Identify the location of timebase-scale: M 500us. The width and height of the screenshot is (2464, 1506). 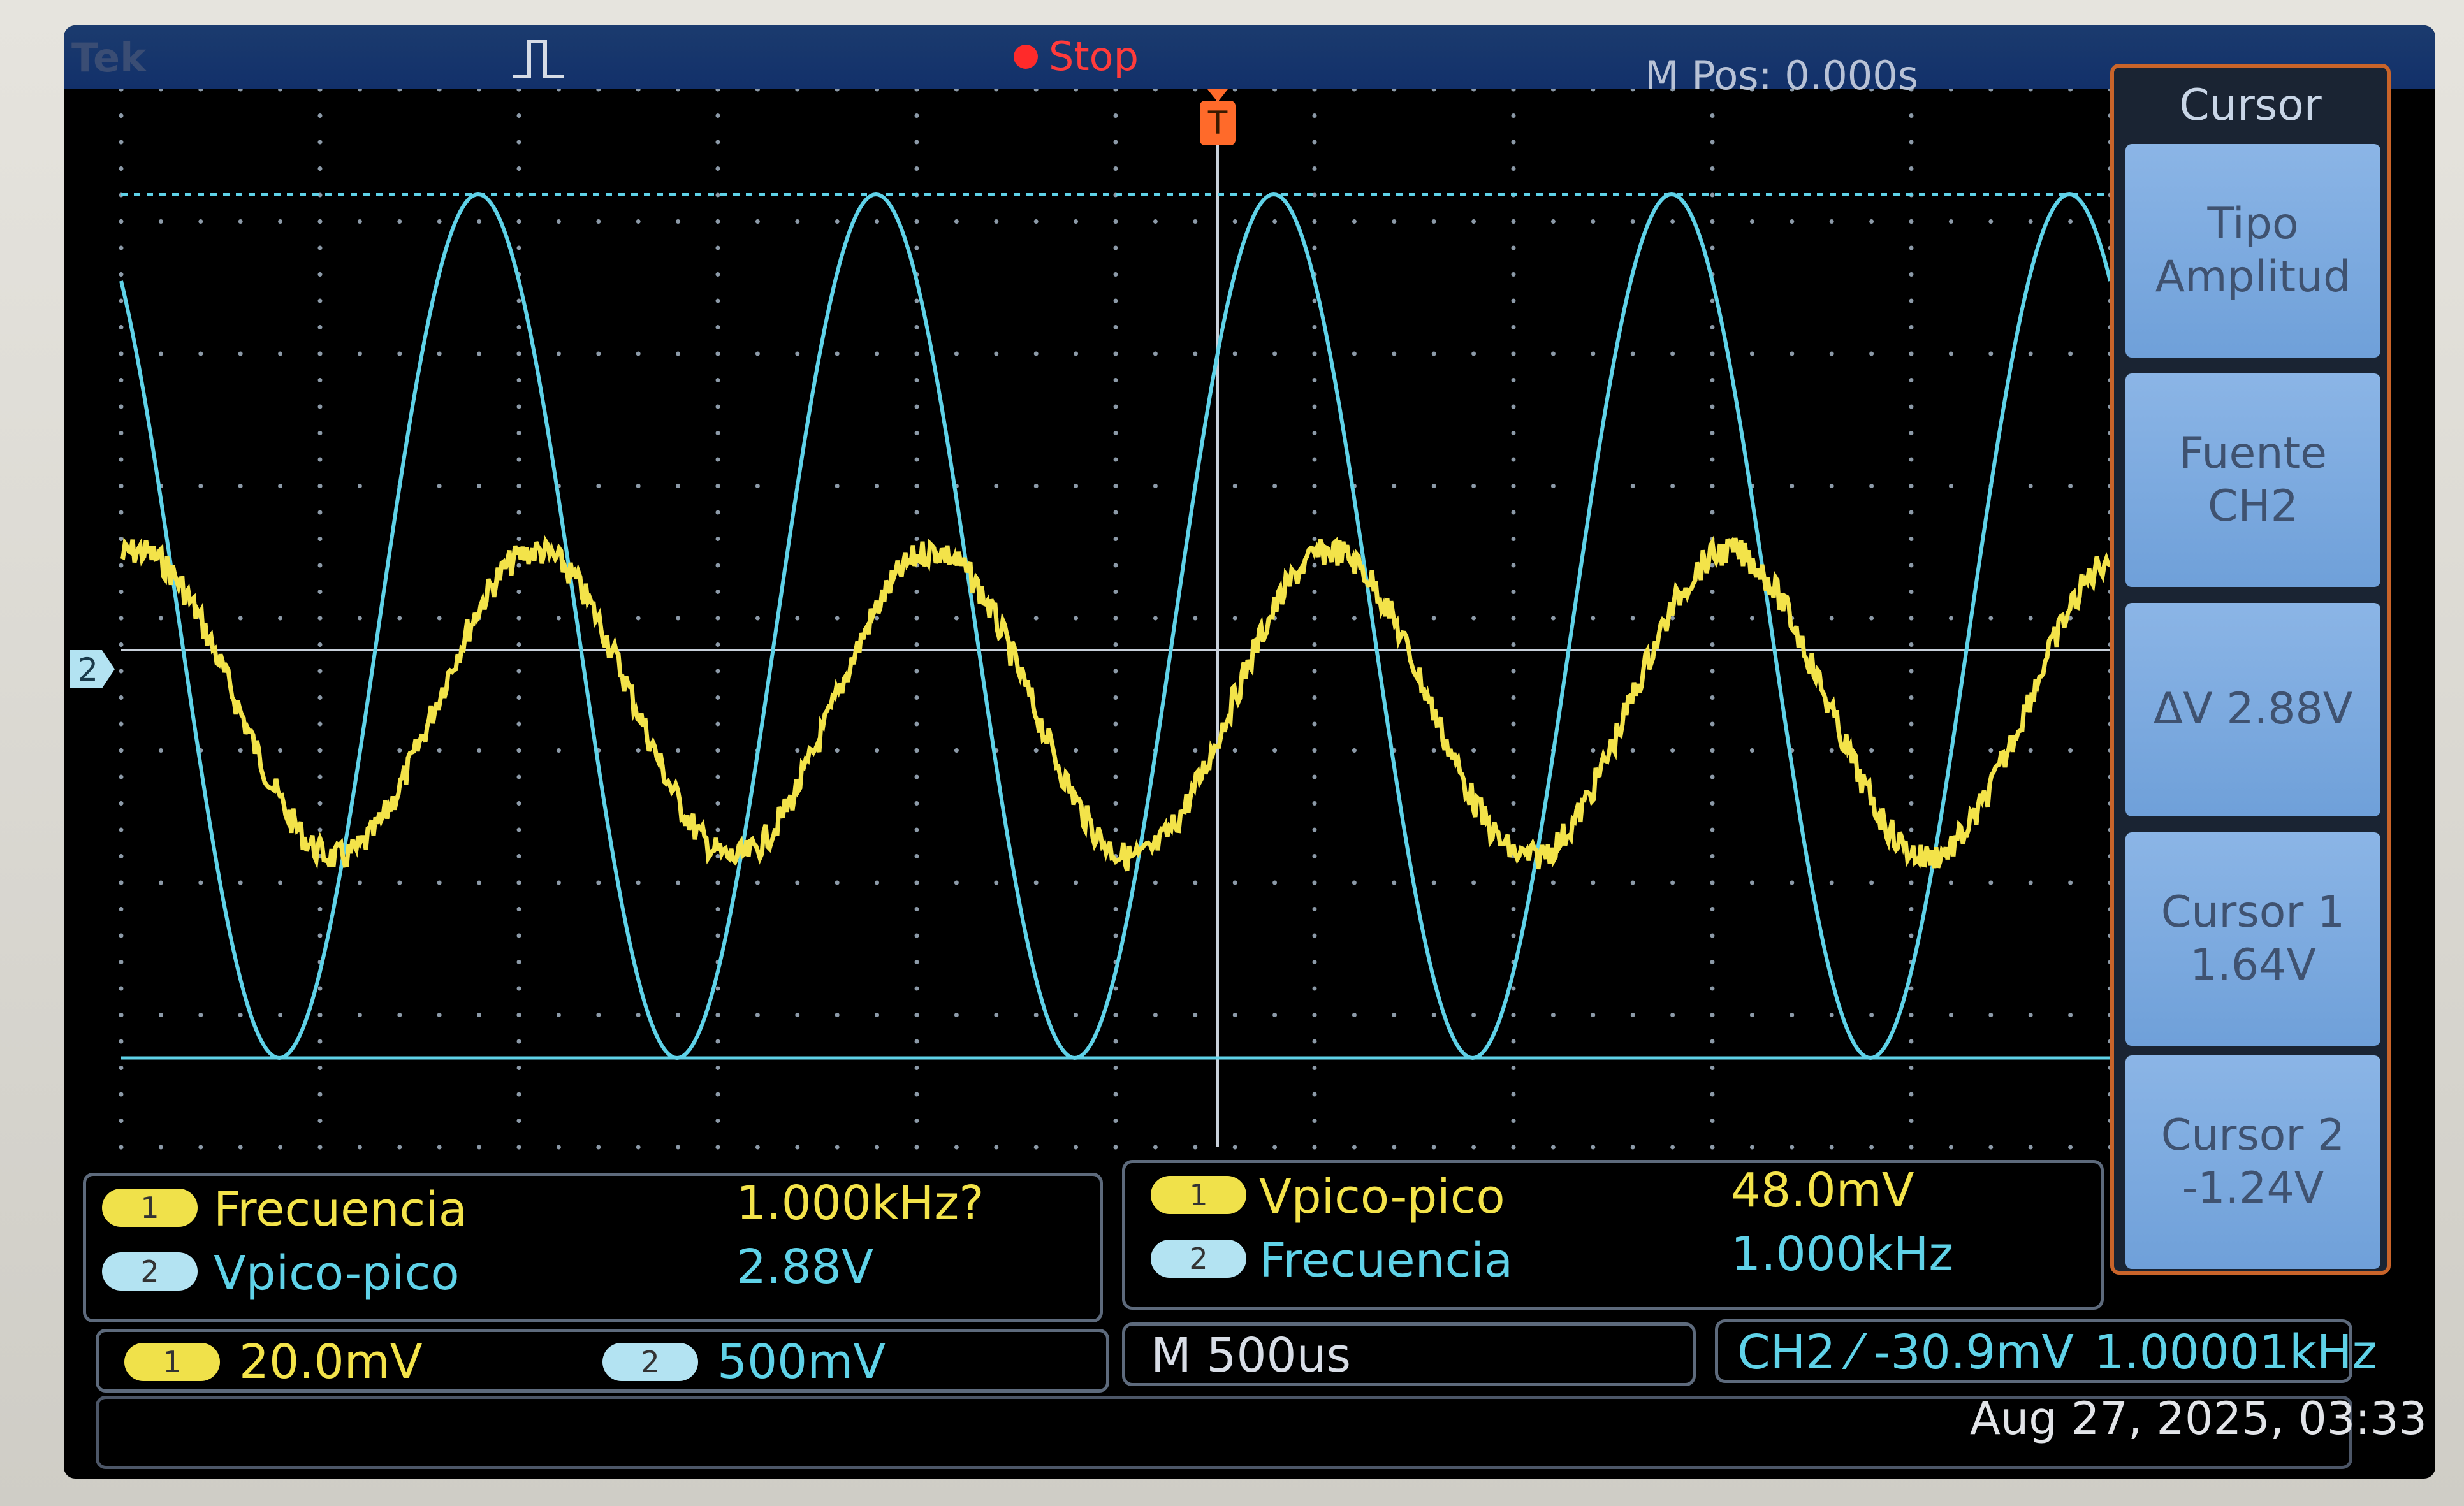
(1251, 1355).